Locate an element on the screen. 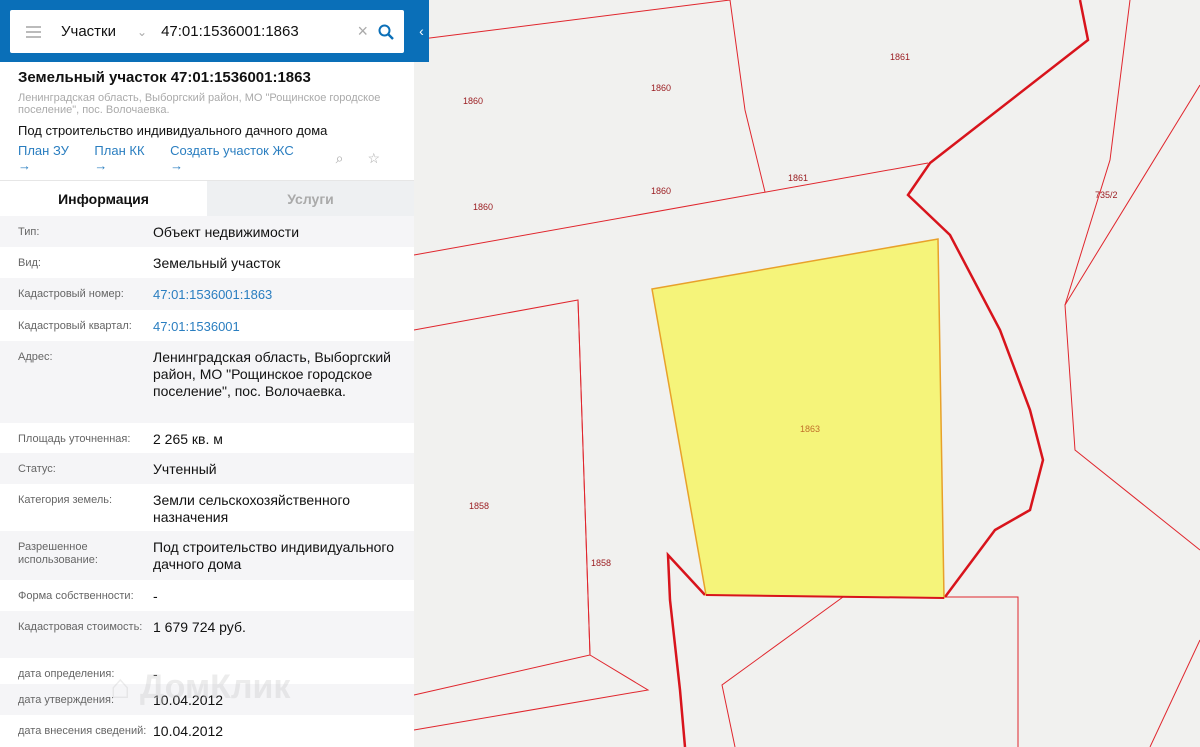 The image size is (1200, 747). clear-icon: × is located at coordinates (362, 31).